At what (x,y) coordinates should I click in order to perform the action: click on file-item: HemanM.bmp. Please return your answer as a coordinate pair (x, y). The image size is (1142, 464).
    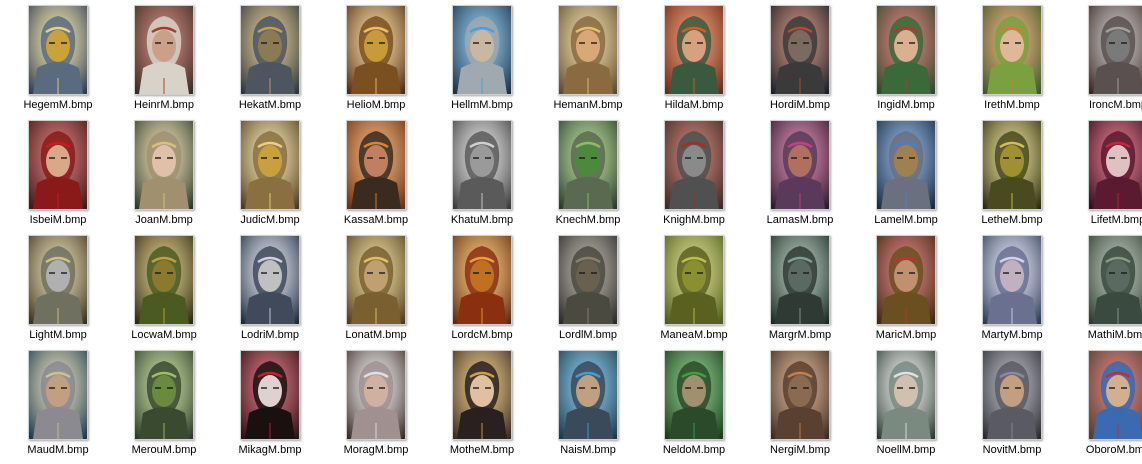
    Looking at the image, I should click on (588, 57).